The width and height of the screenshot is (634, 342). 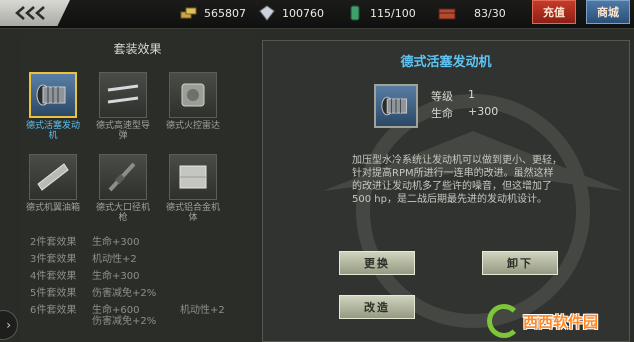 I want to click on fuel-icon, so click(x=355, y=13).